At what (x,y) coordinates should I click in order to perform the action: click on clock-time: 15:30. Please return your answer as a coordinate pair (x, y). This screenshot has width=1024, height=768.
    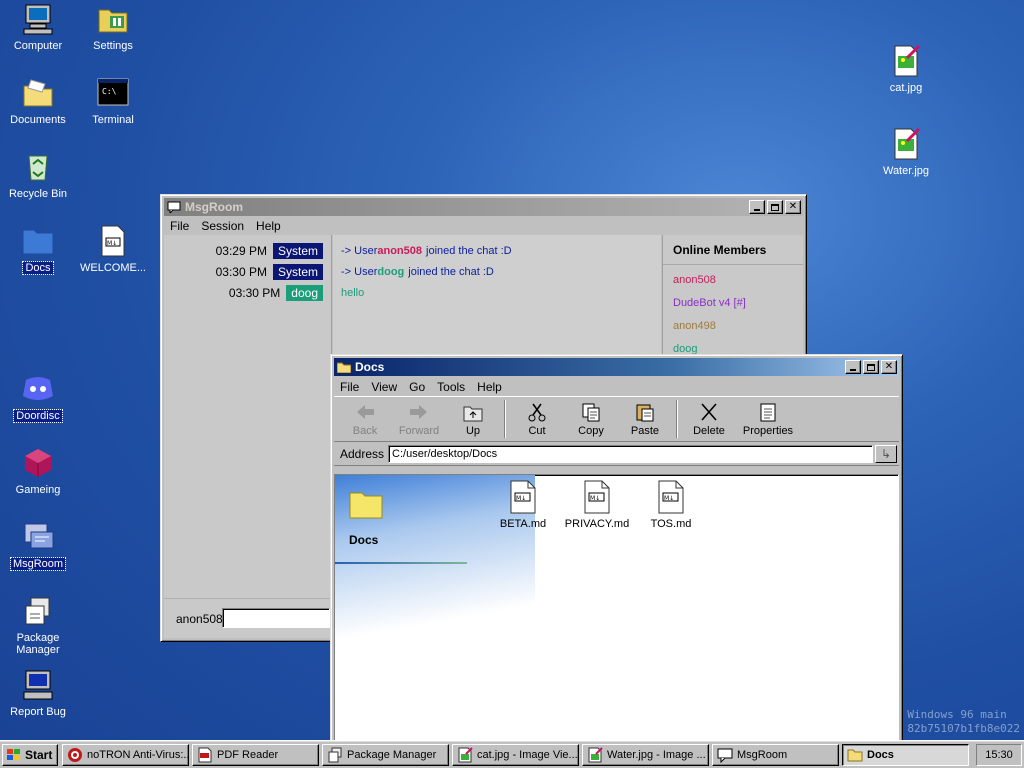
    Looking at the image, I should click on (999, 754).